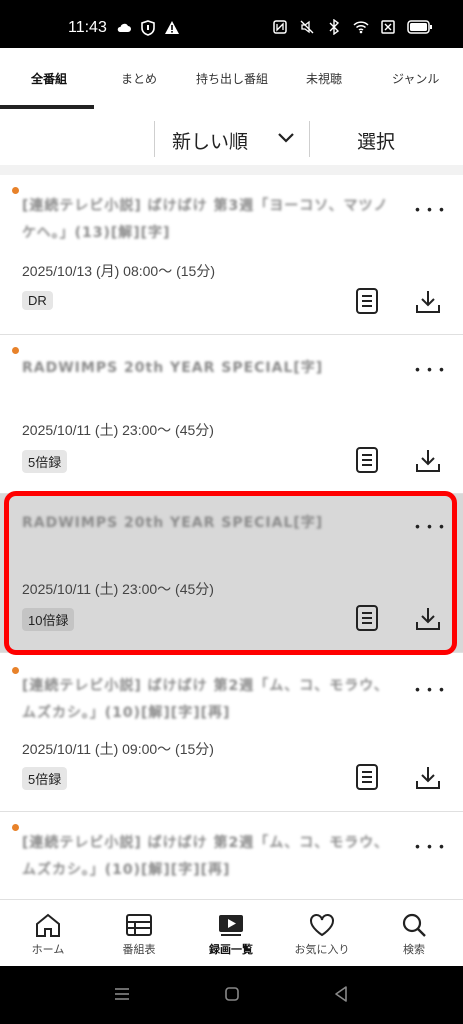 The image size is (463, 1024). I want to click on home-icon, so click(48, 925).